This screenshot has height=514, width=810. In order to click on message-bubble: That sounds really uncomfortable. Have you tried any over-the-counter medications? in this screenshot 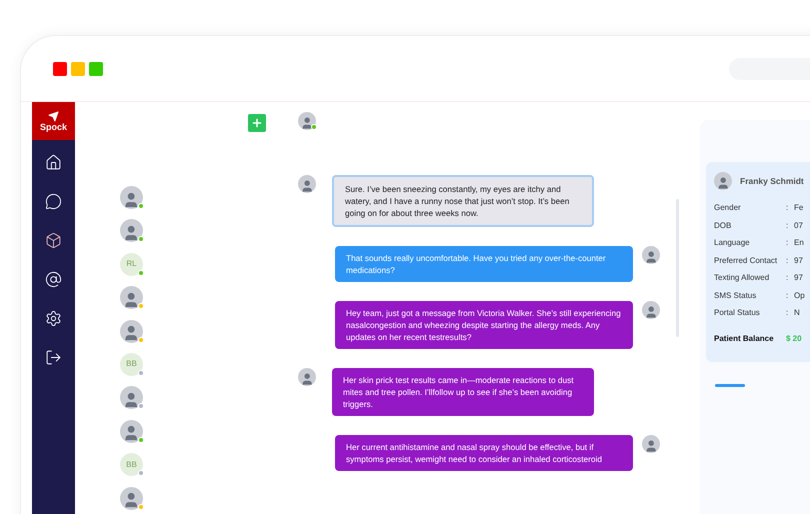, I will do `click(484, 264)`.